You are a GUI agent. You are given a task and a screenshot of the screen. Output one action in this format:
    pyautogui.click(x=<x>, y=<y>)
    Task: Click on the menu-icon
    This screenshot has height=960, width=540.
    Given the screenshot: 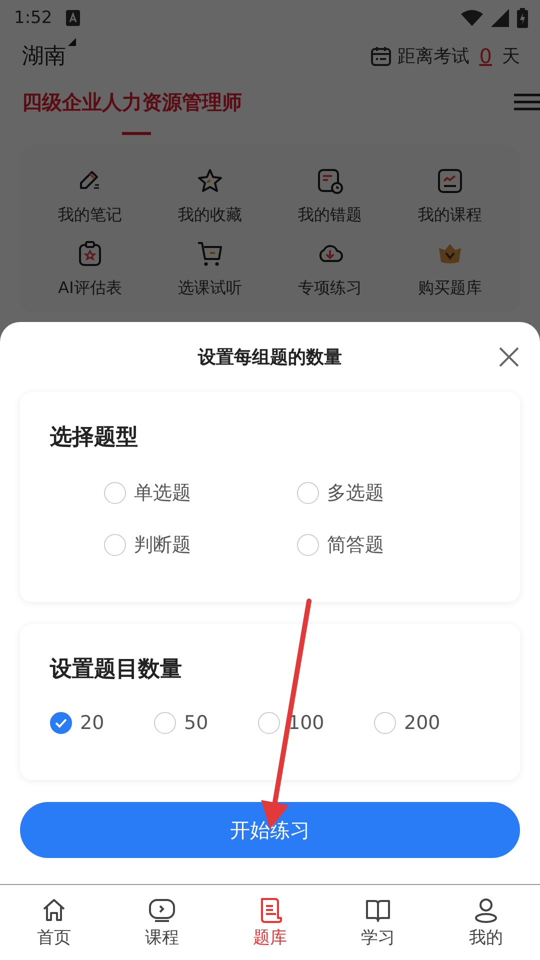 What is the action you would take?
    pyautogui.click(x=527, y=102)
    